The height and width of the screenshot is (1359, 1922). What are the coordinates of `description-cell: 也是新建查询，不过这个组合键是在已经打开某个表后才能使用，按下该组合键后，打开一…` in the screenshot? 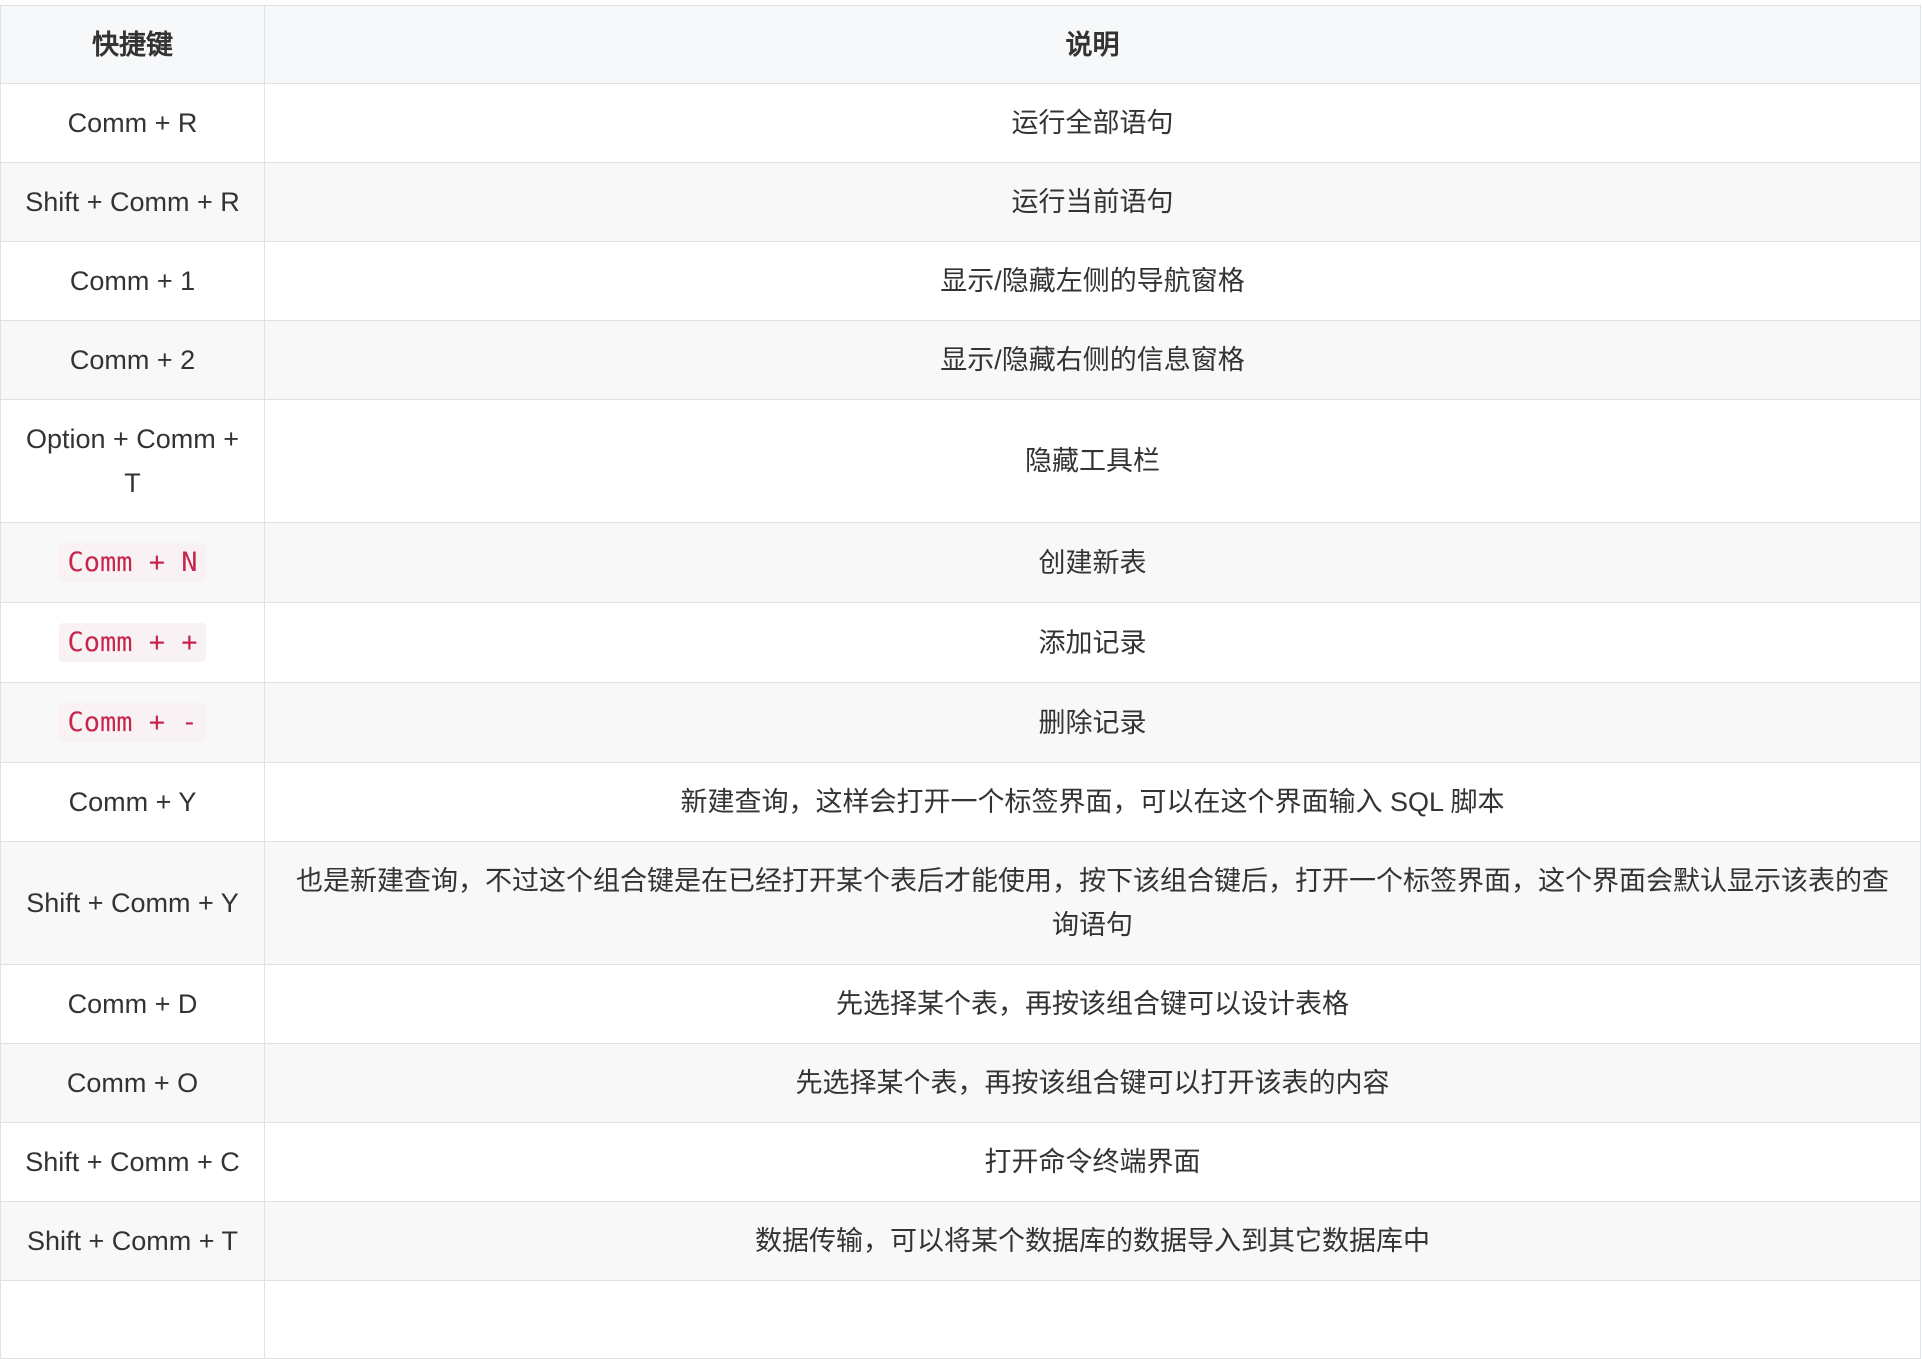 It's located at (1092, 903).